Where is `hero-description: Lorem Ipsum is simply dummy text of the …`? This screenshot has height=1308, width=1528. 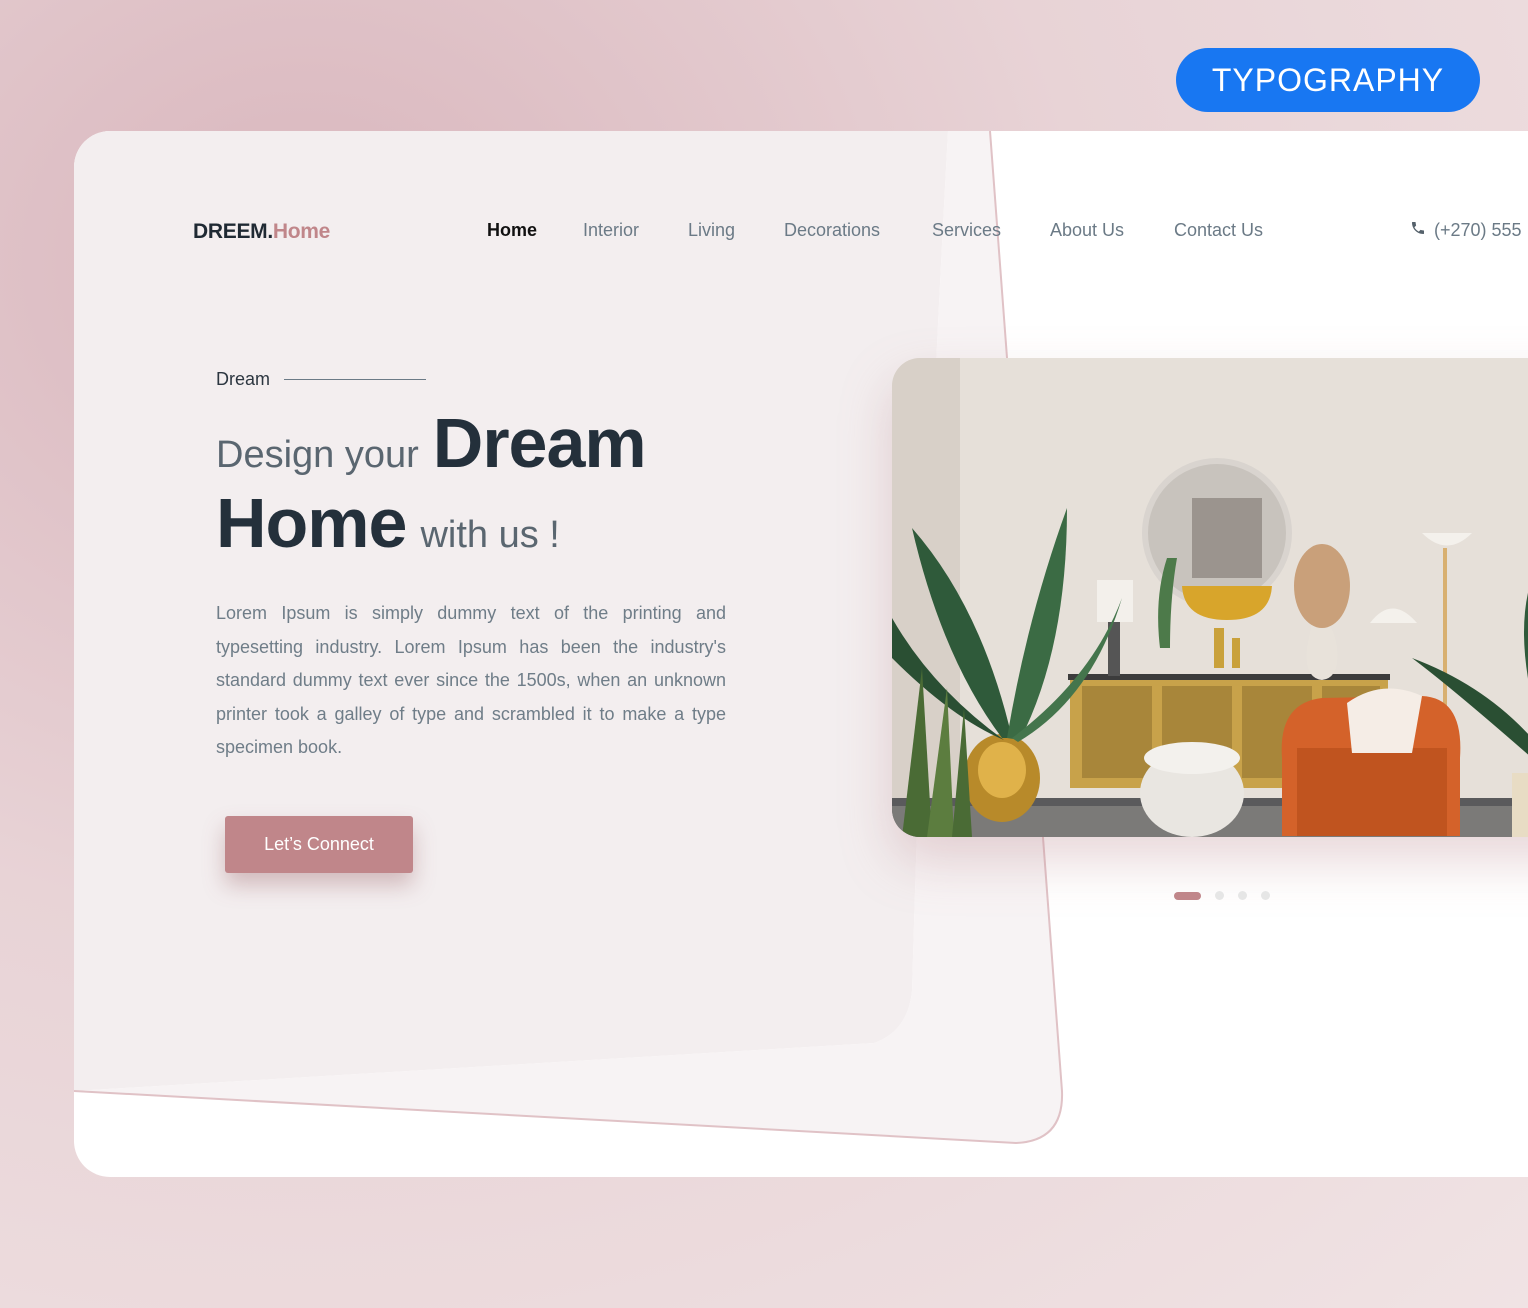 hero-description: Lorem Ipsum is simply dummy text of the … is located at coordinates (471, 680).